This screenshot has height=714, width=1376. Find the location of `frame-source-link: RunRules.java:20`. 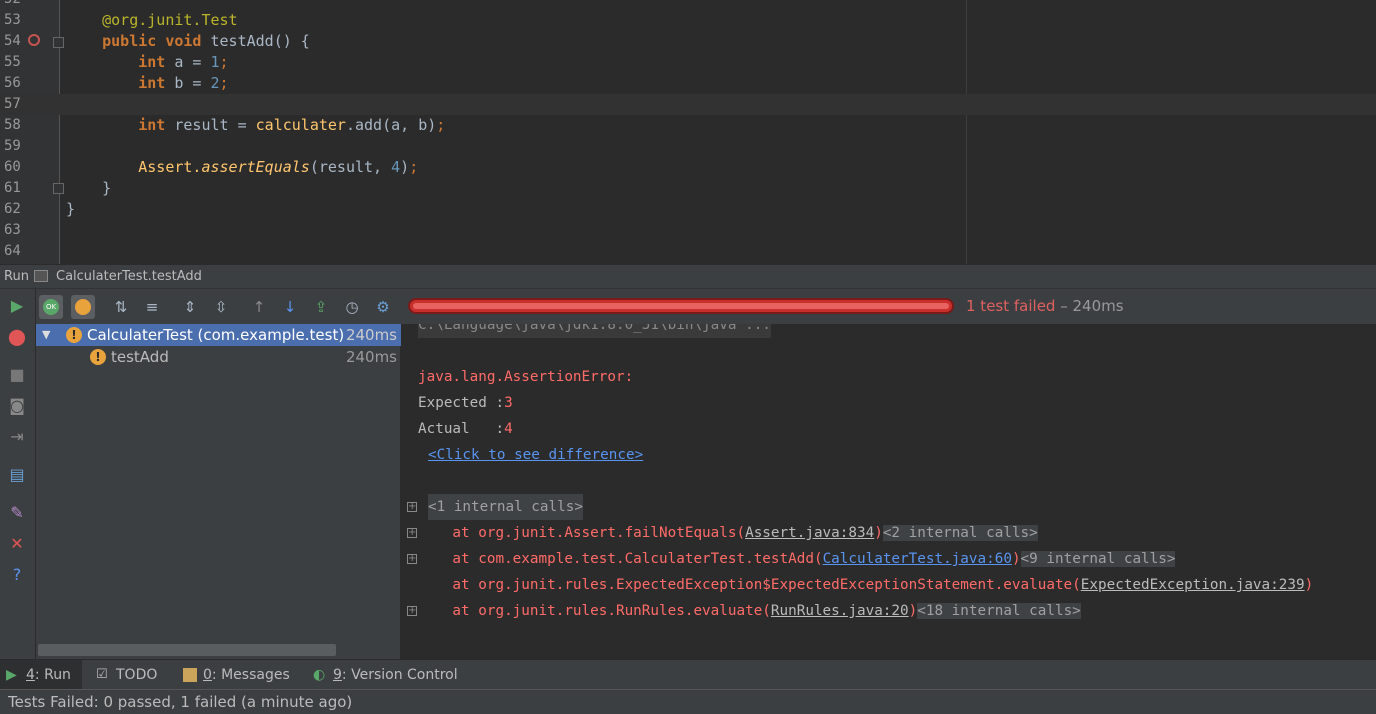

frame-source-link: RunRules.java:20 is located at coordinates (840, 611).